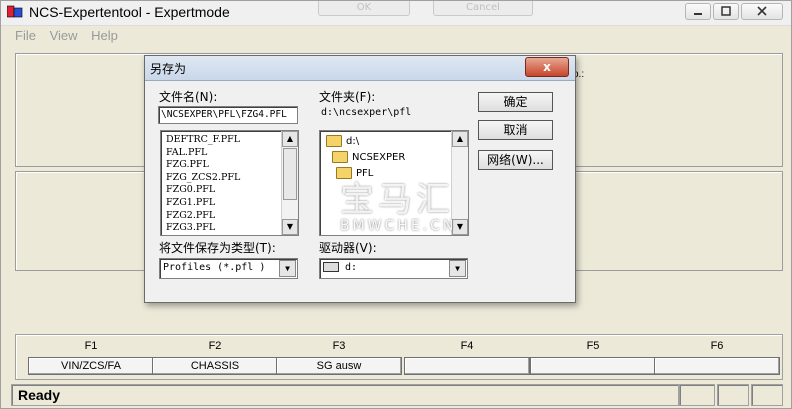  I want to click on watermark-logo: 宝马汇, so click(397, 200).